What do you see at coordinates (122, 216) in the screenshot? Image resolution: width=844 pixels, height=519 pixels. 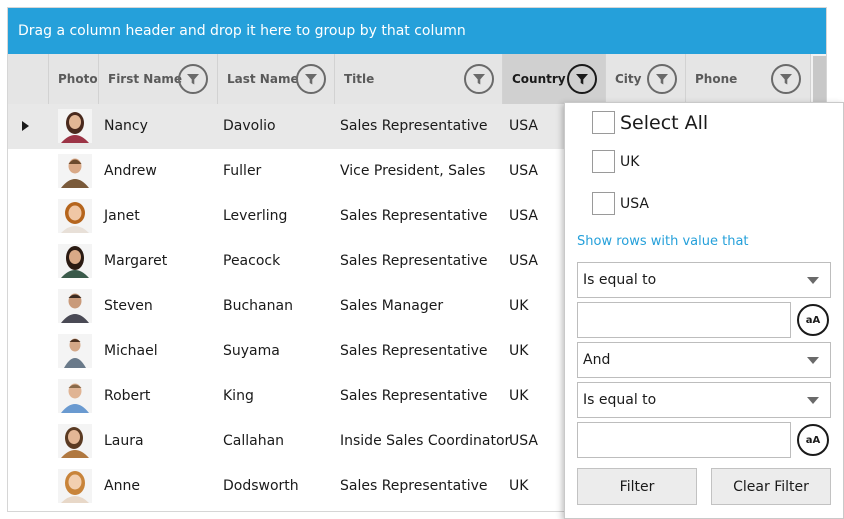 I see `first-name-cell: Janet` at bounding box center [122, 216].